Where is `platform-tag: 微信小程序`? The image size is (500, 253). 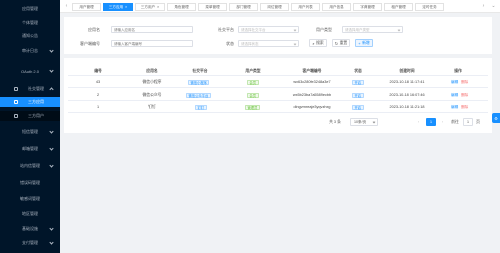
platform-tag: 微信小程序 is located at coordinates (199, 82).